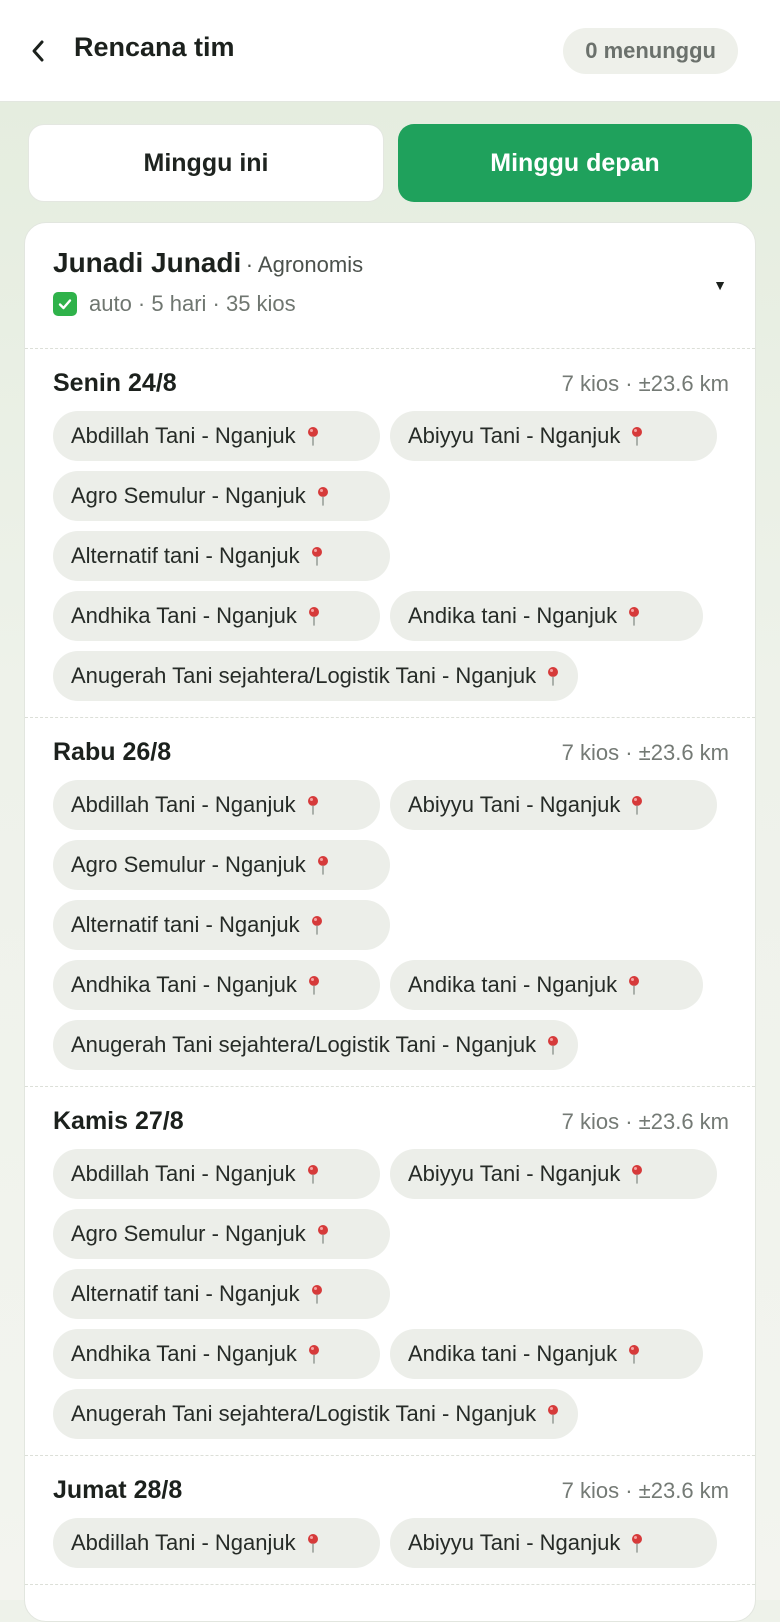 The width and height of the screenshot is (780, 1622). I want to click on day-header: Rabu 26/8 7 kios · ±23.6 km, so click(391, 754).